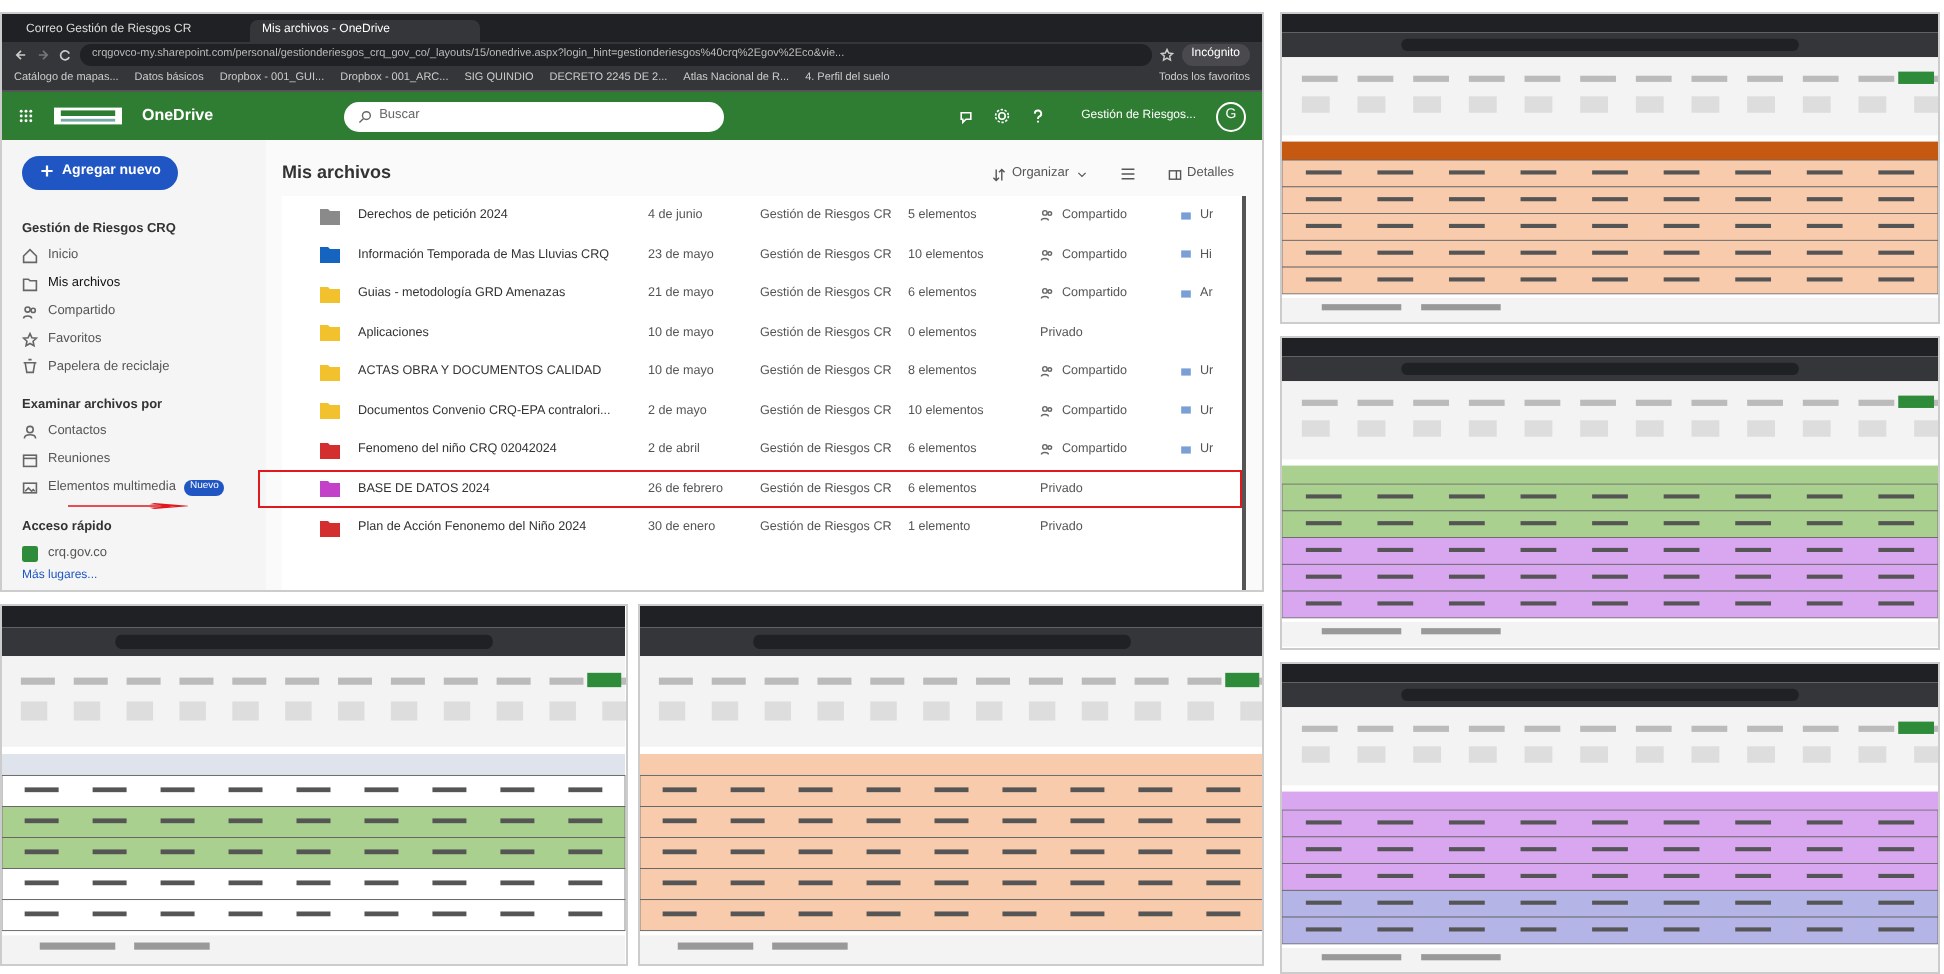 This screenshot has width=1944, height=974. I want to click on forward-icon, so click(43, 55).